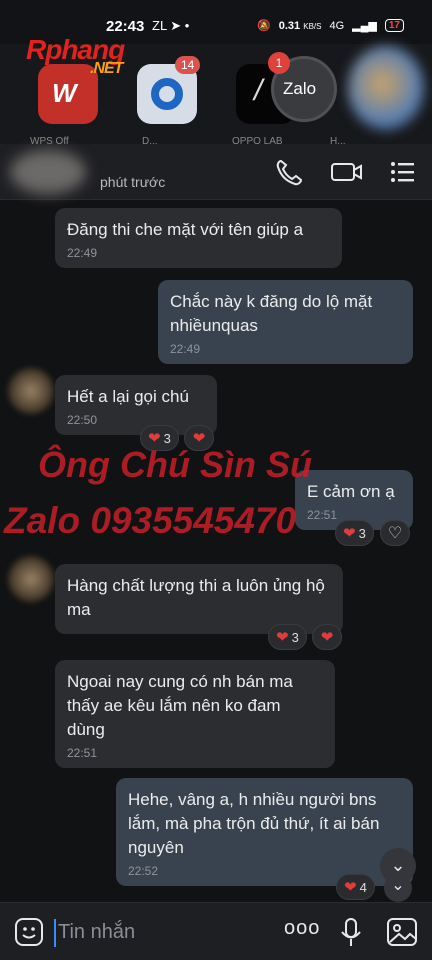 The image size is (432, 960). What do you see at coordinates (29, 932) in the screenshot?
I see `sticker-icon` at bounding box center [29, 932].